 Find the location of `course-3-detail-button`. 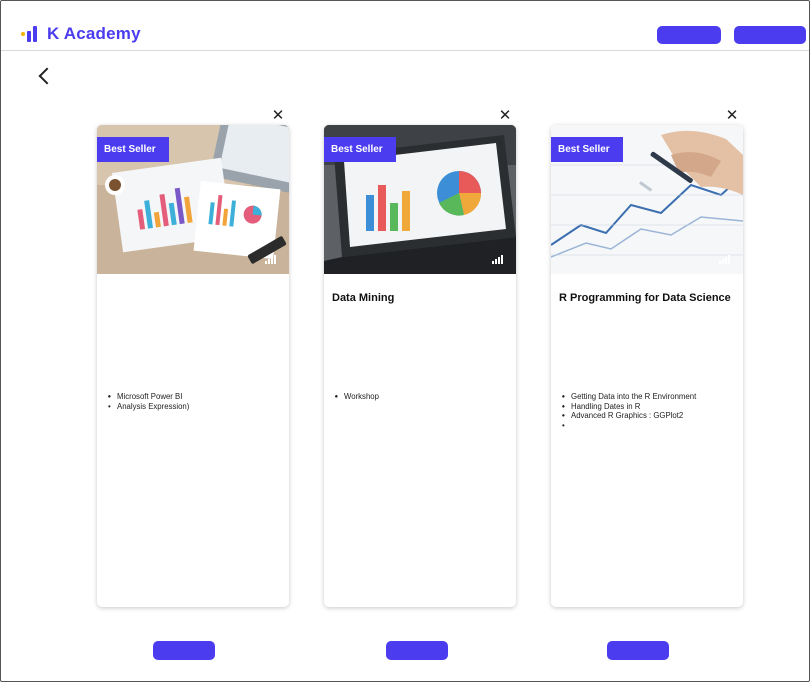

course-3-detail-button is located at coordinates (638, 650).